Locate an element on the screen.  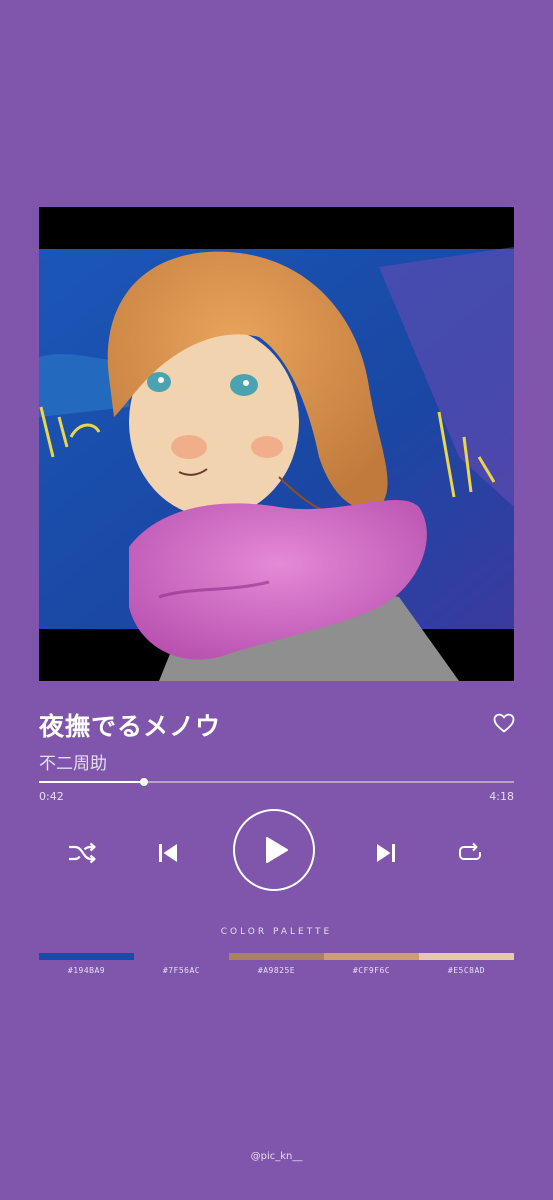
palette-swatches is located at coordinates (276, 956).